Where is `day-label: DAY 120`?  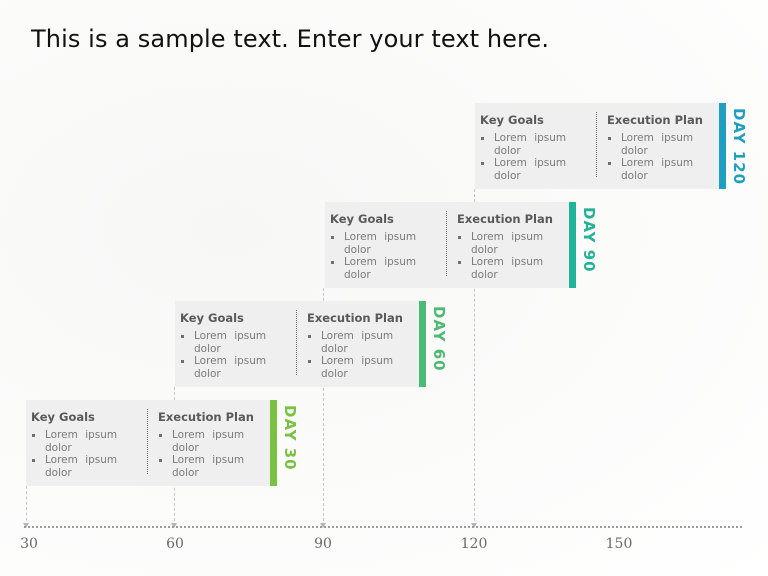
day-label: DAY 120 is located at coordinates (739, 147).